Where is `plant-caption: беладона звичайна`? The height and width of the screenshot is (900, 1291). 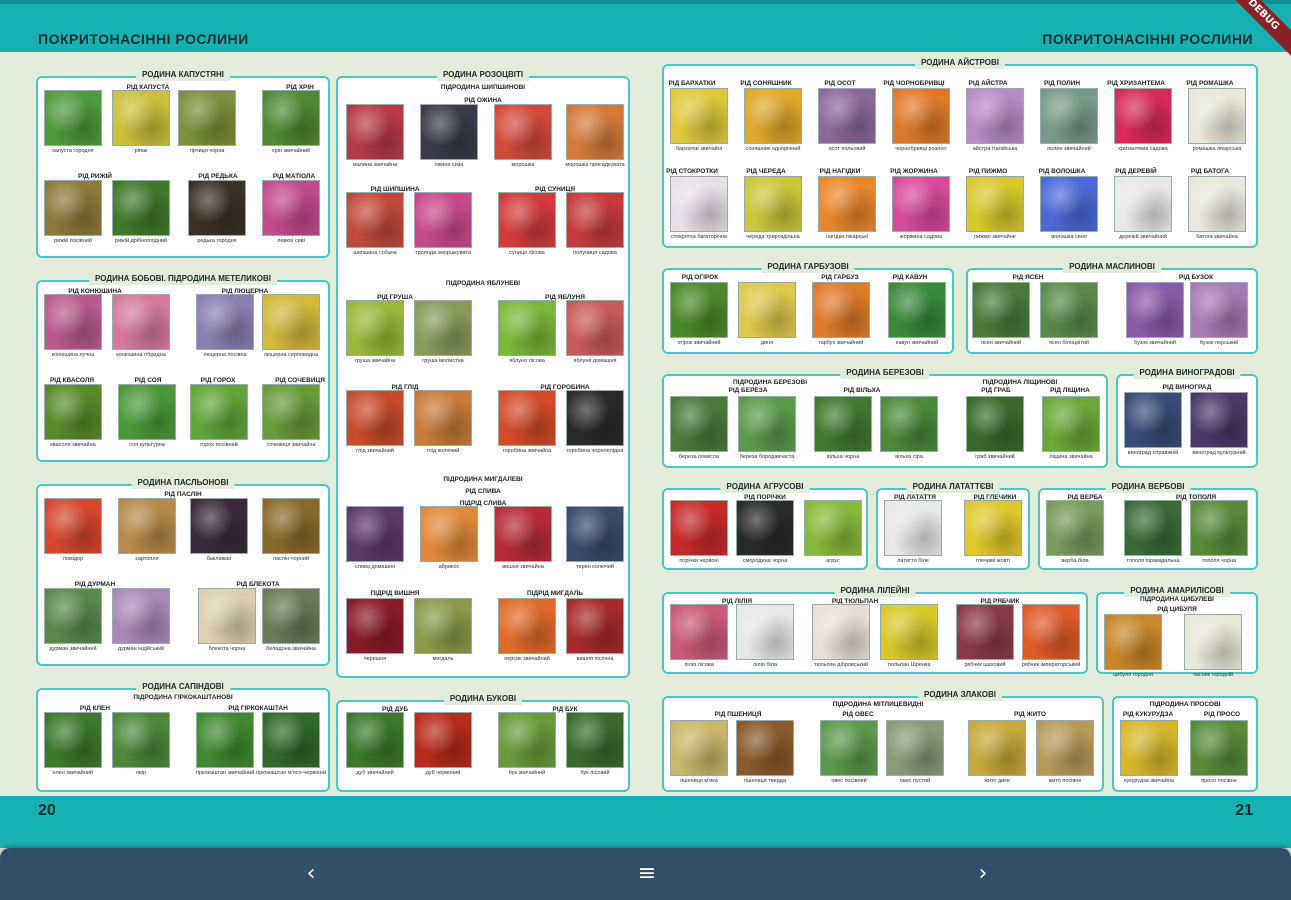 plant-caption: беладона звичайна is located at coordinates (291, 649).